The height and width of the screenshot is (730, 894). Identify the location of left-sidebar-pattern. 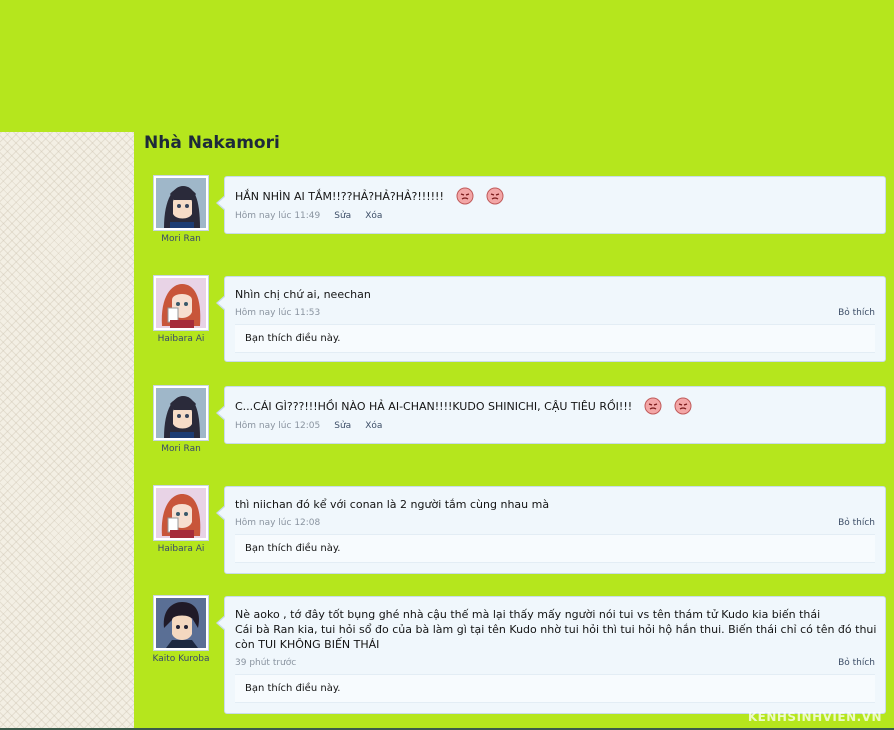
(67, 431).